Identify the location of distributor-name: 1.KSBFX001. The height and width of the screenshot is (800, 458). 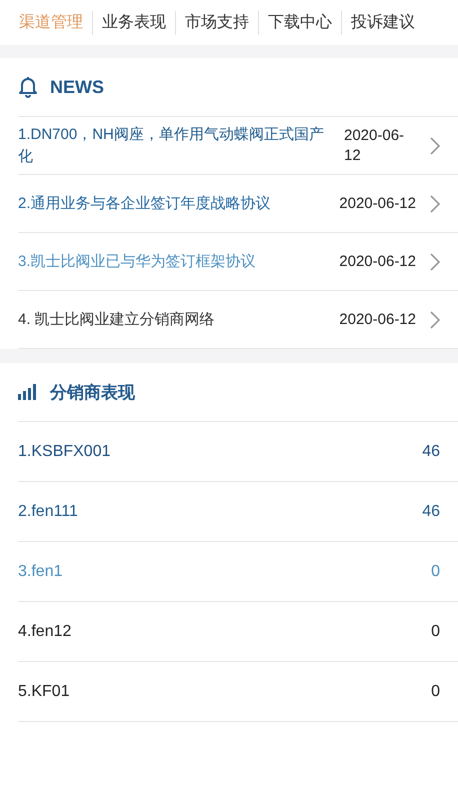
(65, 451).